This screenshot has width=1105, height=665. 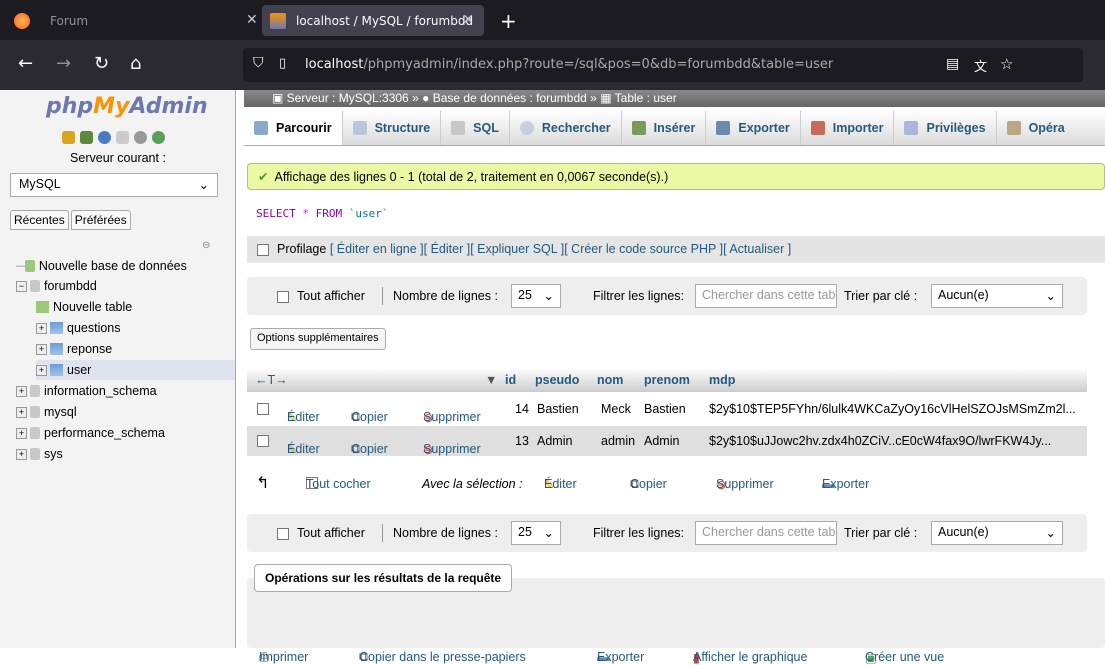 What do you see at coordinates (638, 533) in the screenshot?
I see `filter-label: Filtrer les lignes:` at bounding box center [638, 533].